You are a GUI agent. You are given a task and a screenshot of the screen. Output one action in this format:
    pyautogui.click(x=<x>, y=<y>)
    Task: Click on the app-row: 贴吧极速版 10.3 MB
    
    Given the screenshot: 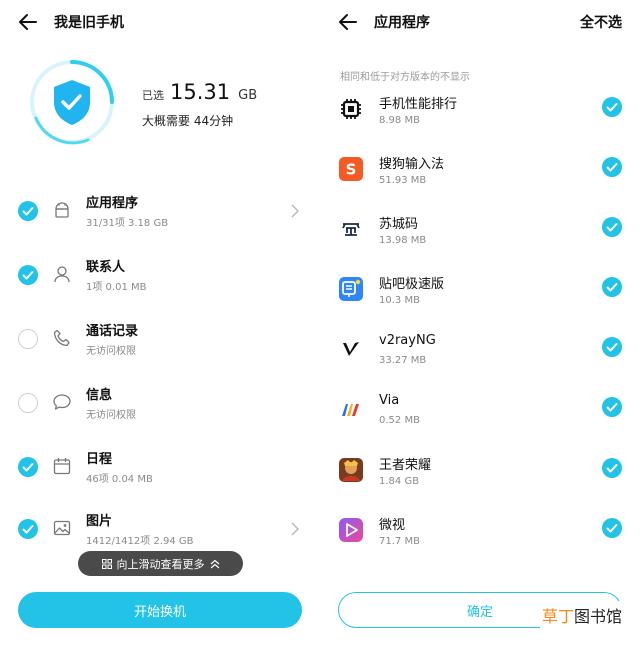 What is the action you would take?
    pyautogui.click(x=480, y=298)
    